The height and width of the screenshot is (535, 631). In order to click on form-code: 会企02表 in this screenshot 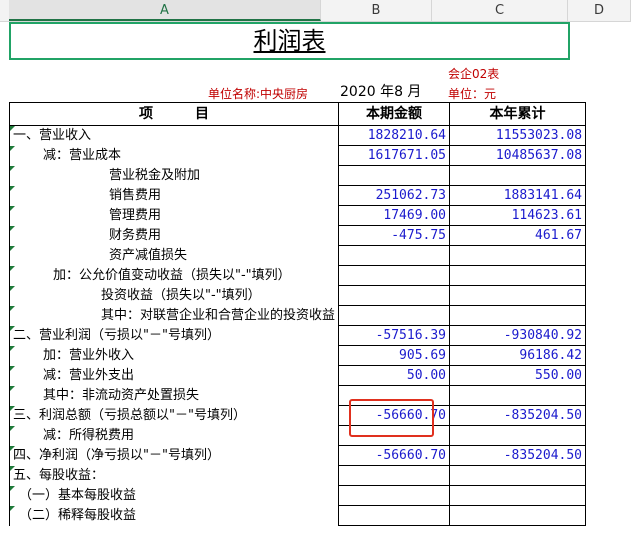, I will do `click(474, 74)`.